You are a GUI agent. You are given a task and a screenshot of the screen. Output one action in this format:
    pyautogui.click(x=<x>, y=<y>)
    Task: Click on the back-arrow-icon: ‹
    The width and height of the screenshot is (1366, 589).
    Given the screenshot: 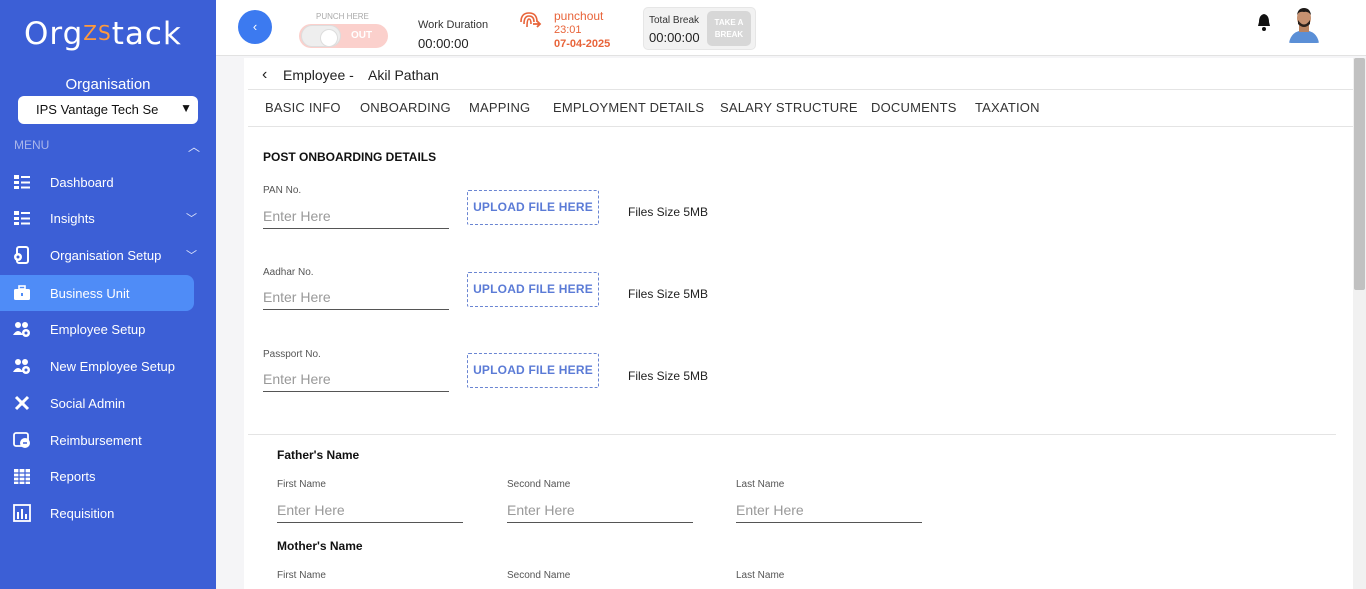 What is the action you would take?
    pyautogui.click(x=264, y=75)
    